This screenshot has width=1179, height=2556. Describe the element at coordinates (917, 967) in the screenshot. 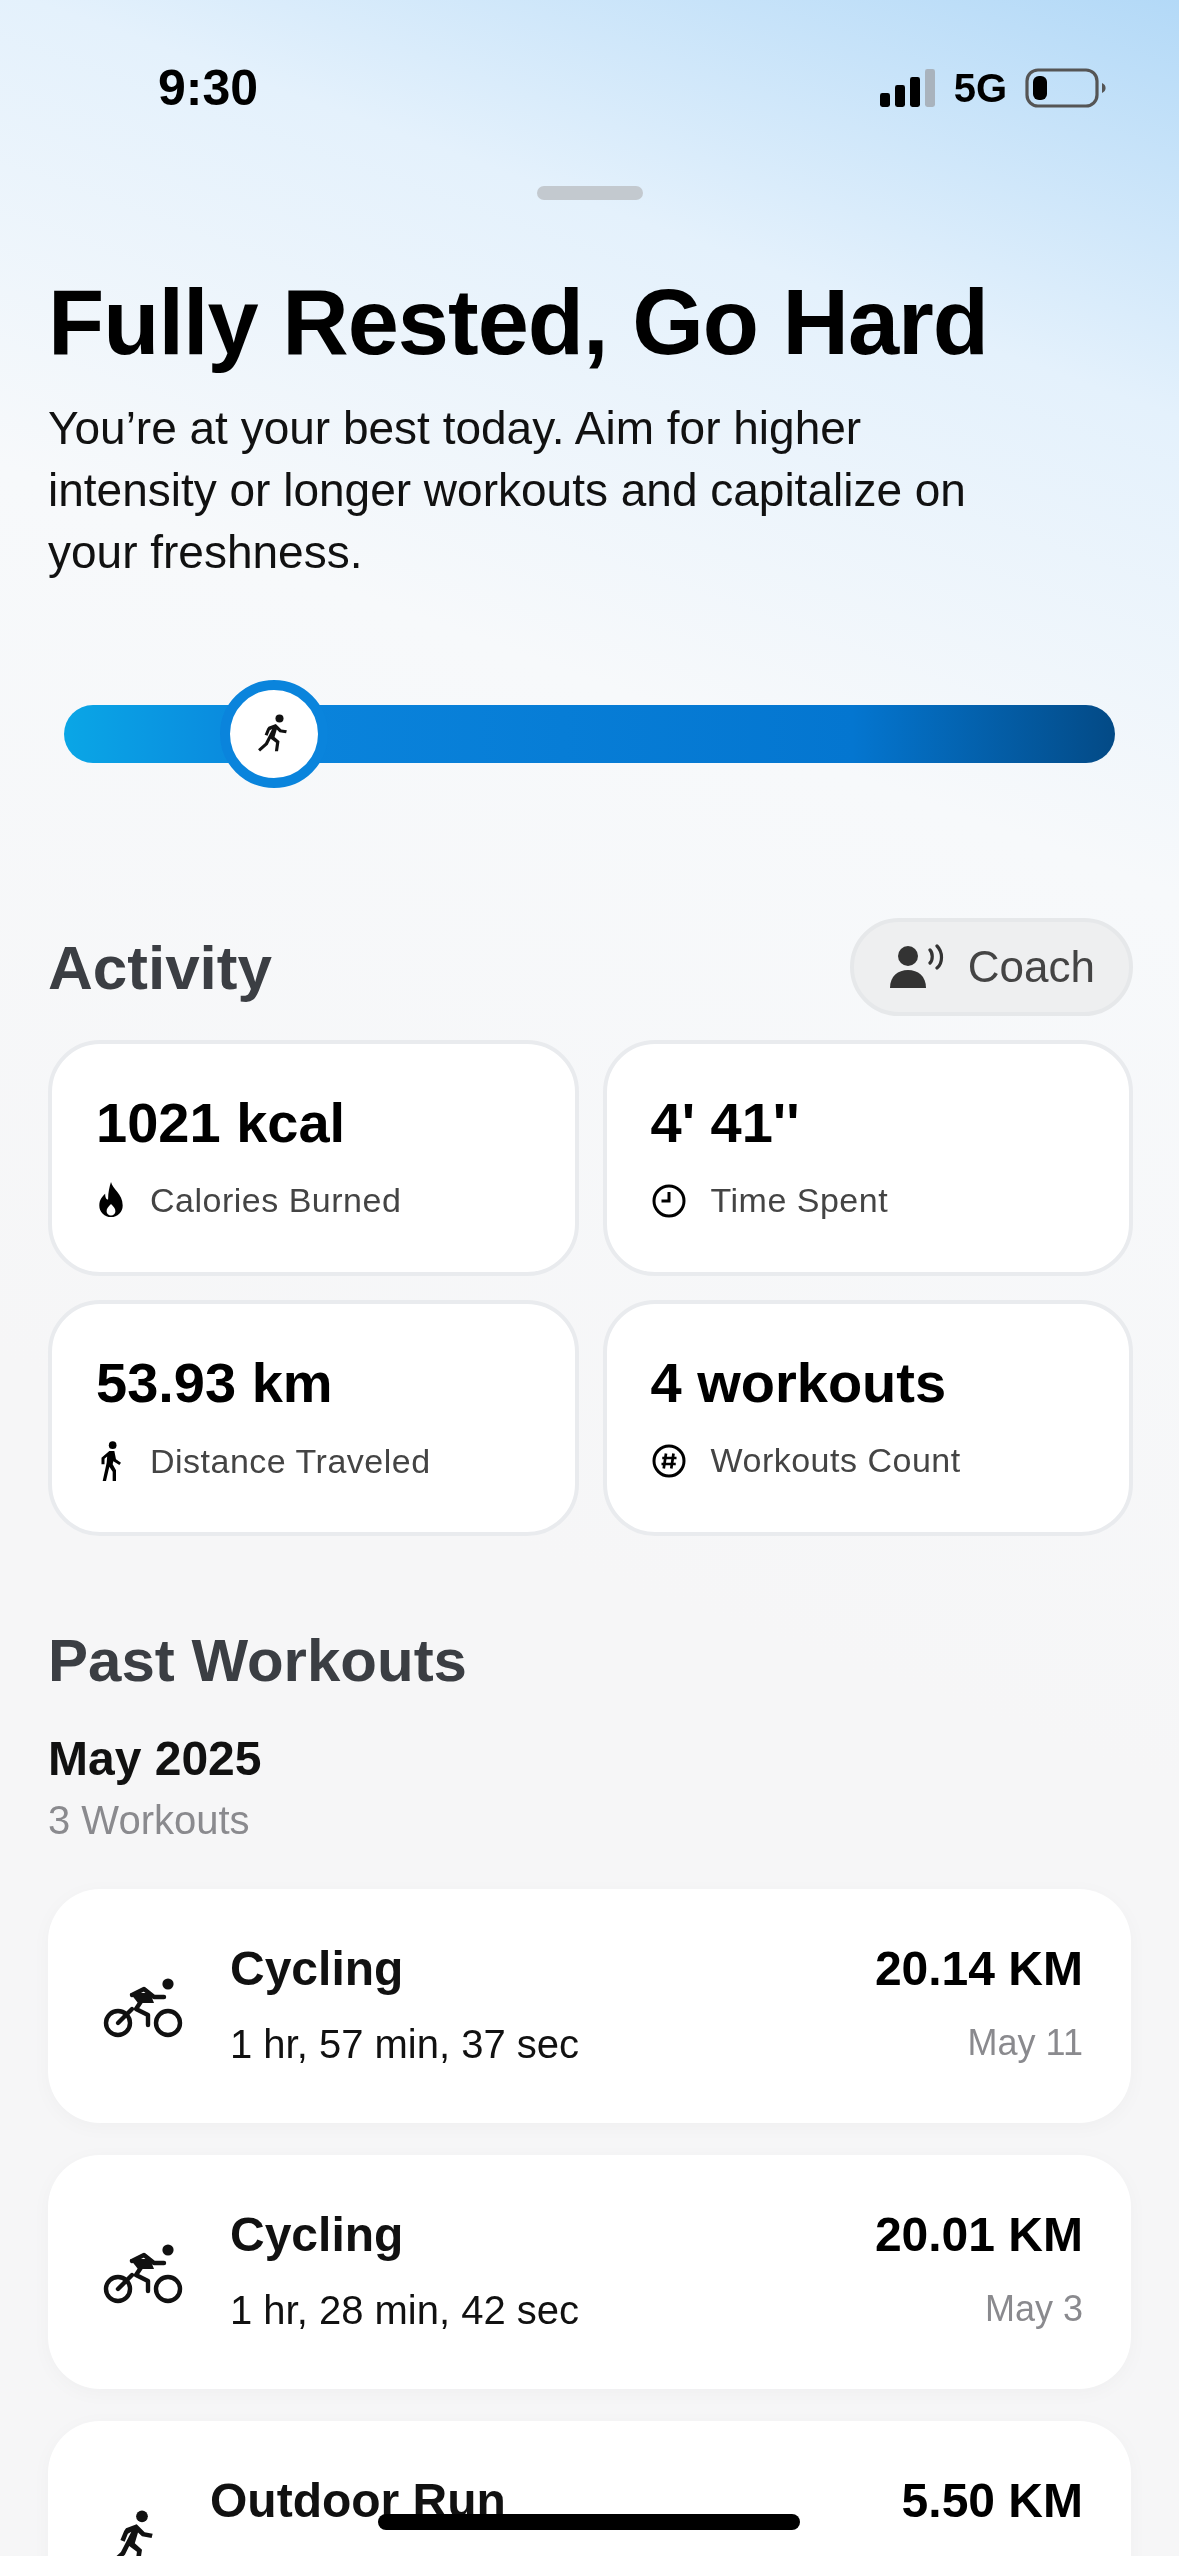

I see `speaking-person-icon` at that location.